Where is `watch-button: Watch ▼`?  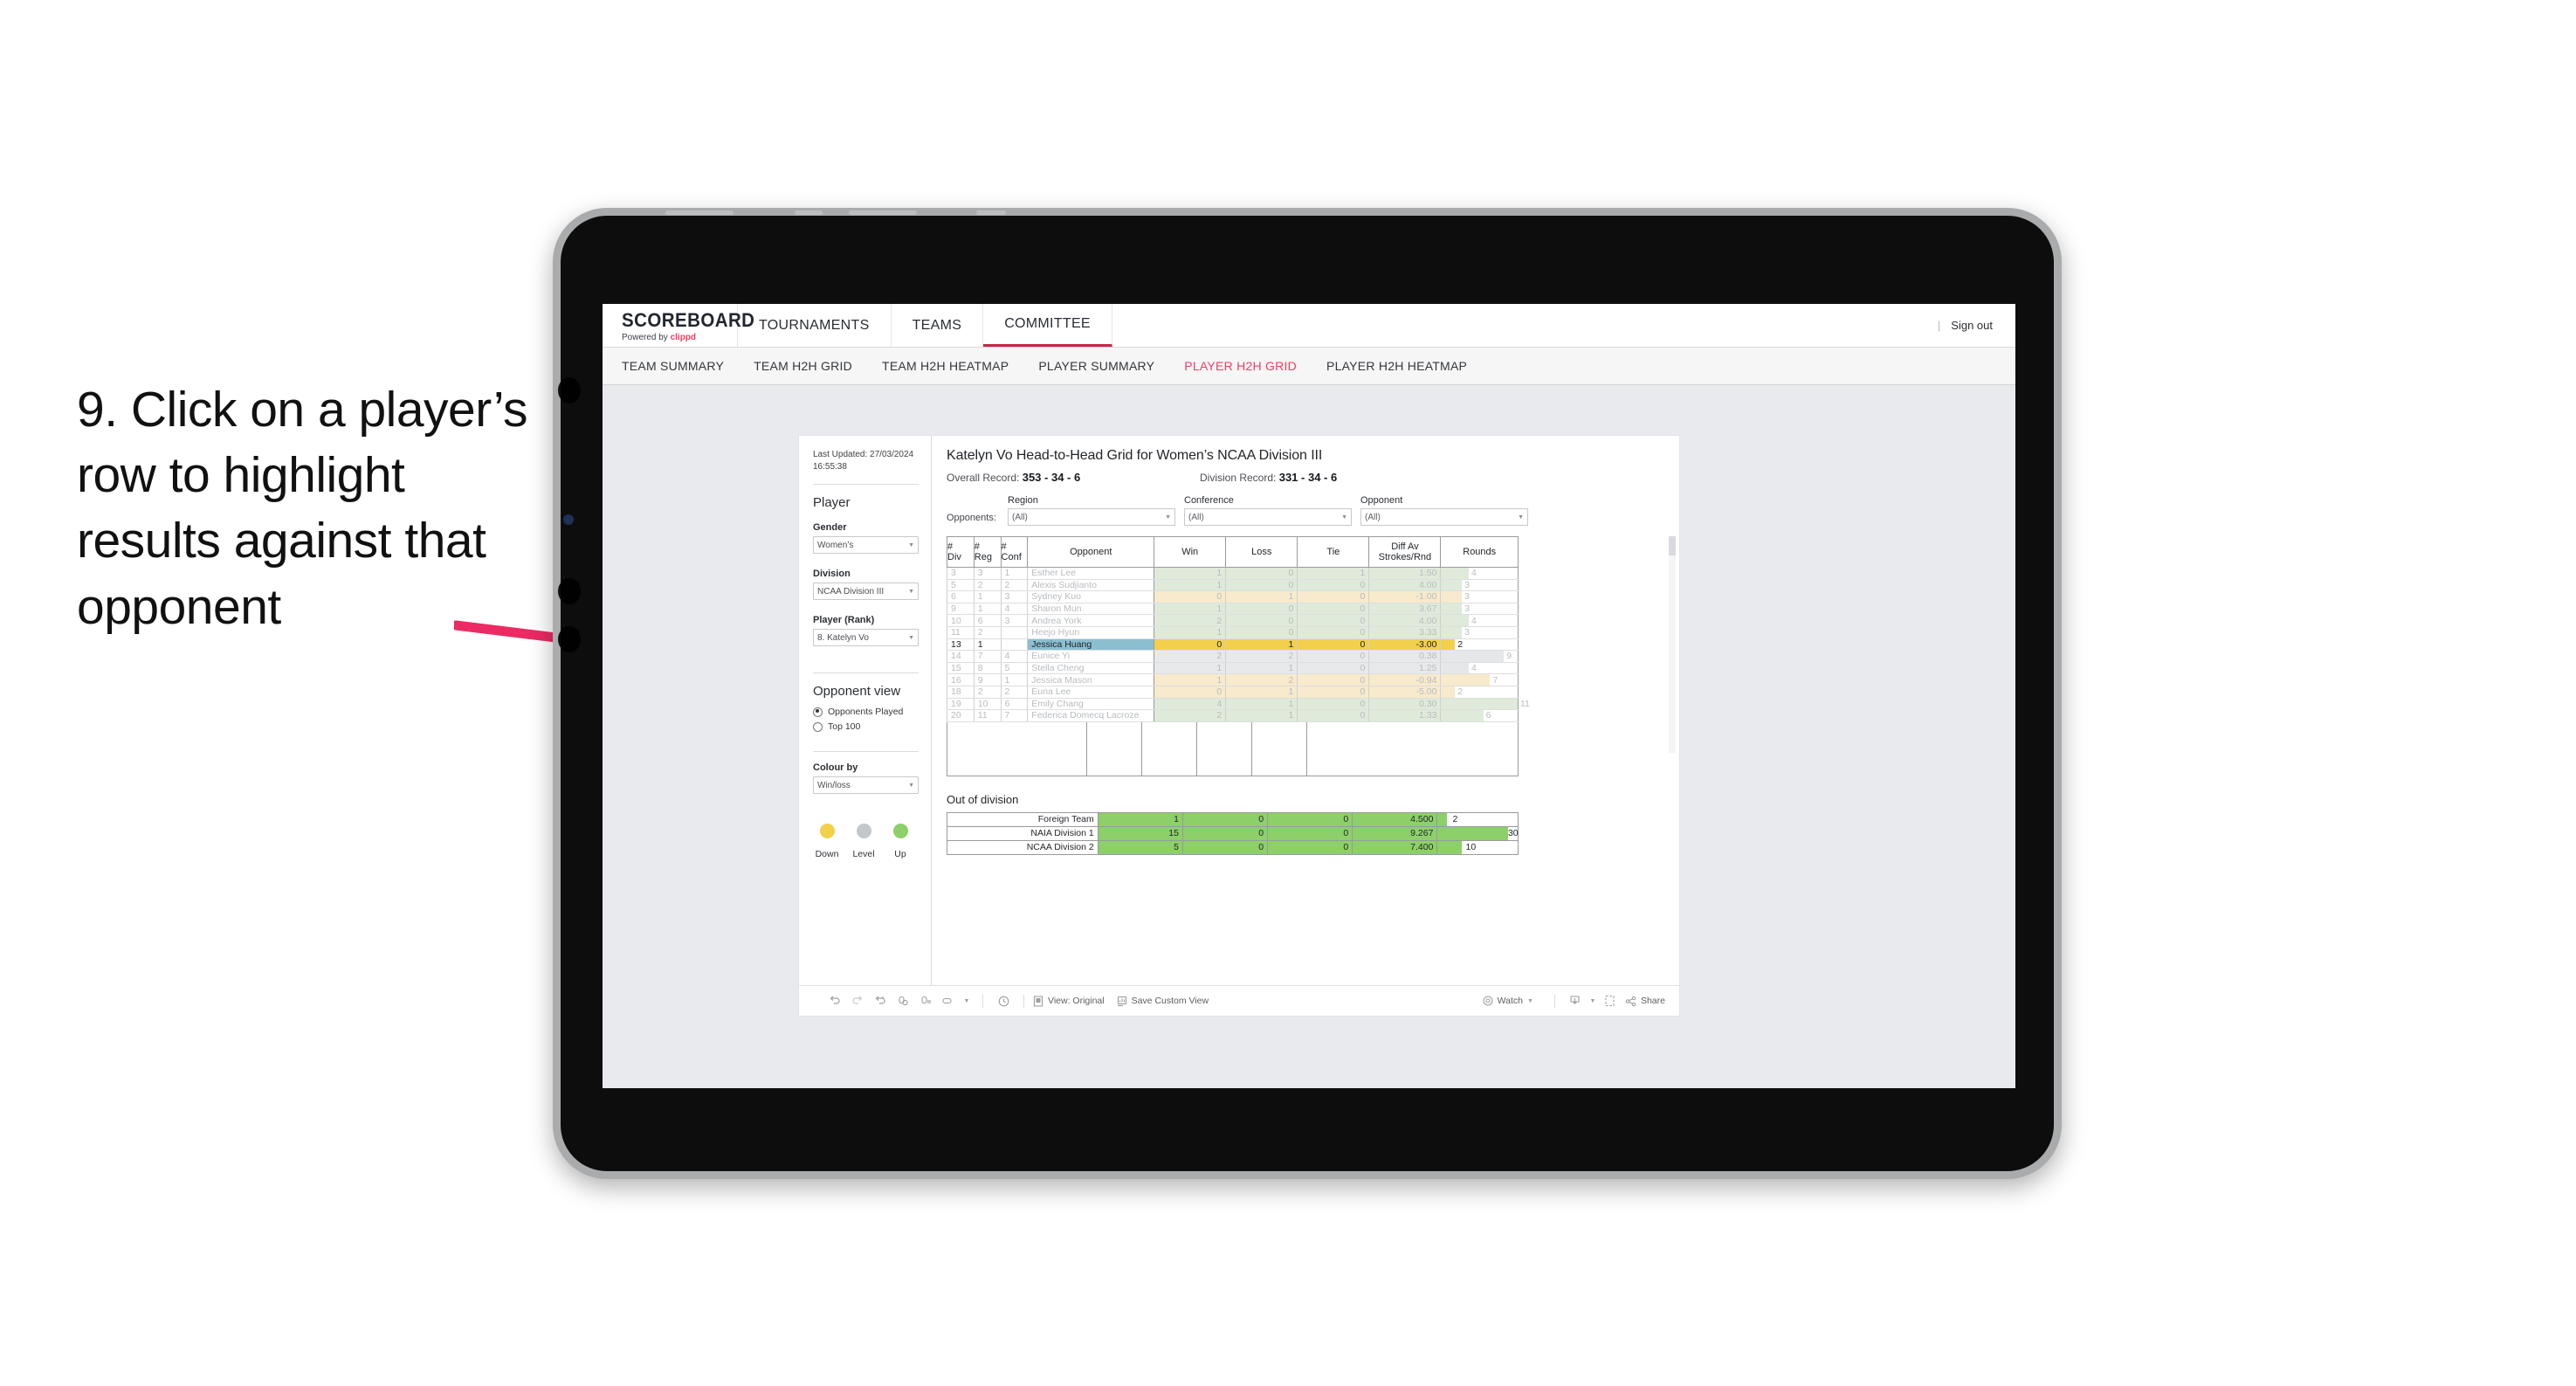
watch-button: Watch ▼ is located at coordinates (1508, 1001).